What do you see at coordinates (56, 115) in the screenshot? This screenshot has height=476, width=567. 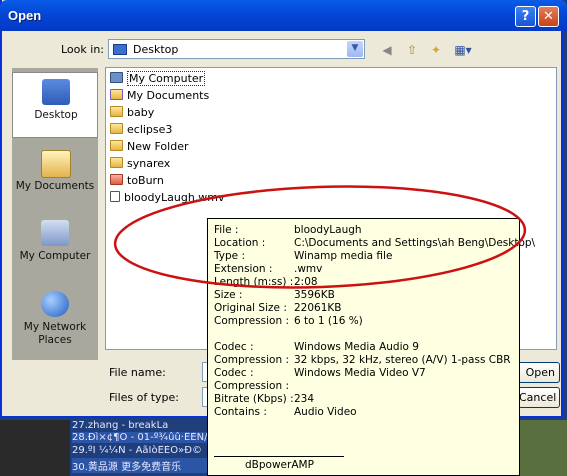 I see `place-label: Desktop` at bounding box center [56, 115].